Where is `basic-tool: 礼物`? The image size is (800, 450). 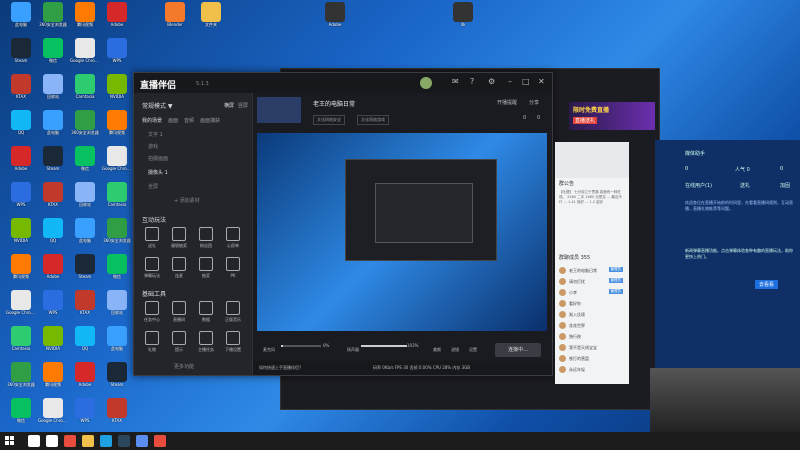
basic-tool: 礼物 is located at coordinates (152, 344).